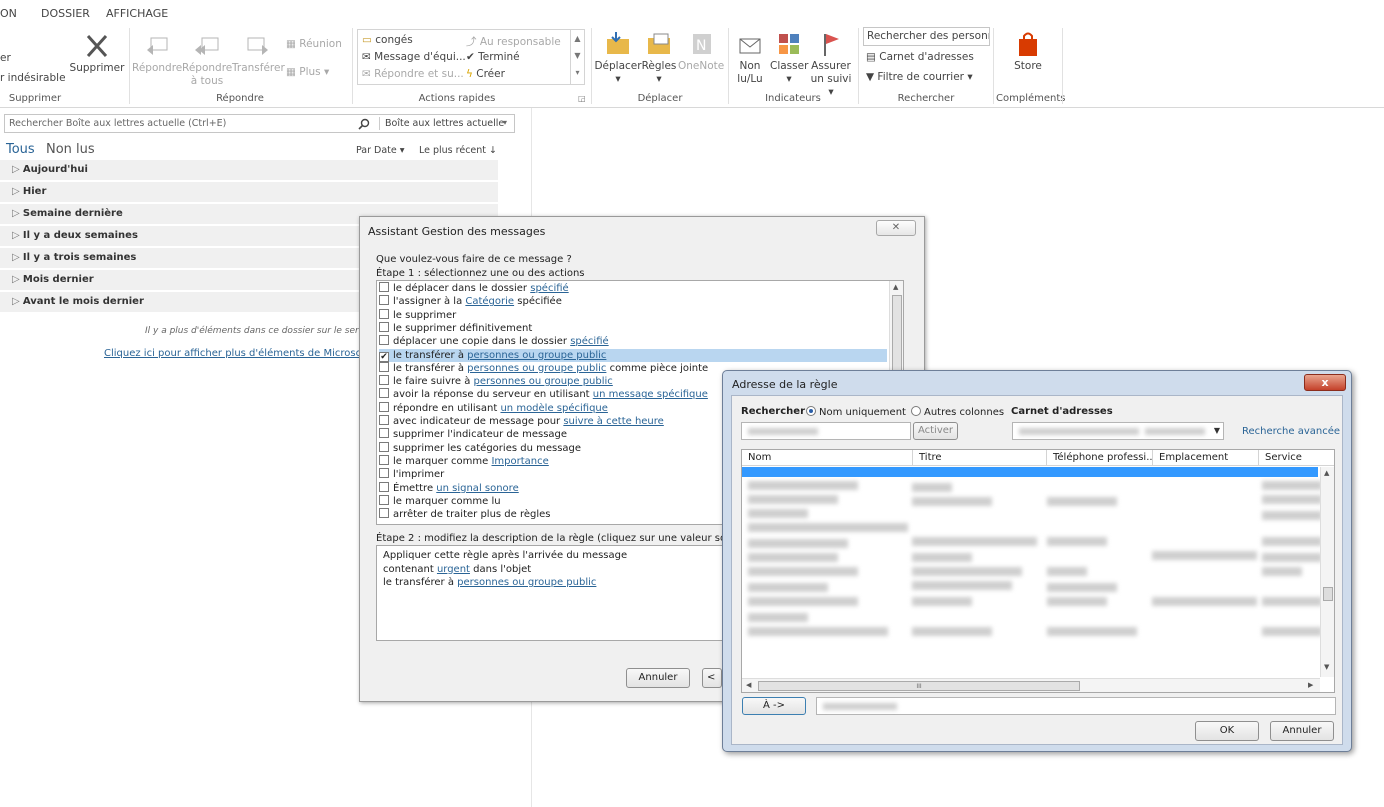 The image size is (1384, 807). Describe the element at coordinates (750, 59) in the screenshot. I see `unread-read-button: Non lu/Lu` at that location.